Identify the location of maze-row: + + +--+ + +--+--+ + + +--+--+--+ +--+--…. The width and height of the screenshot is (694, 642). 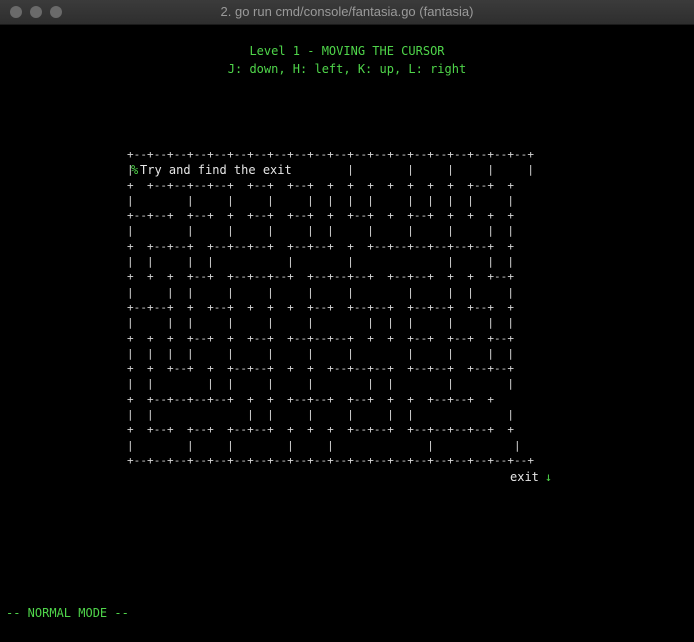
(321, 369).